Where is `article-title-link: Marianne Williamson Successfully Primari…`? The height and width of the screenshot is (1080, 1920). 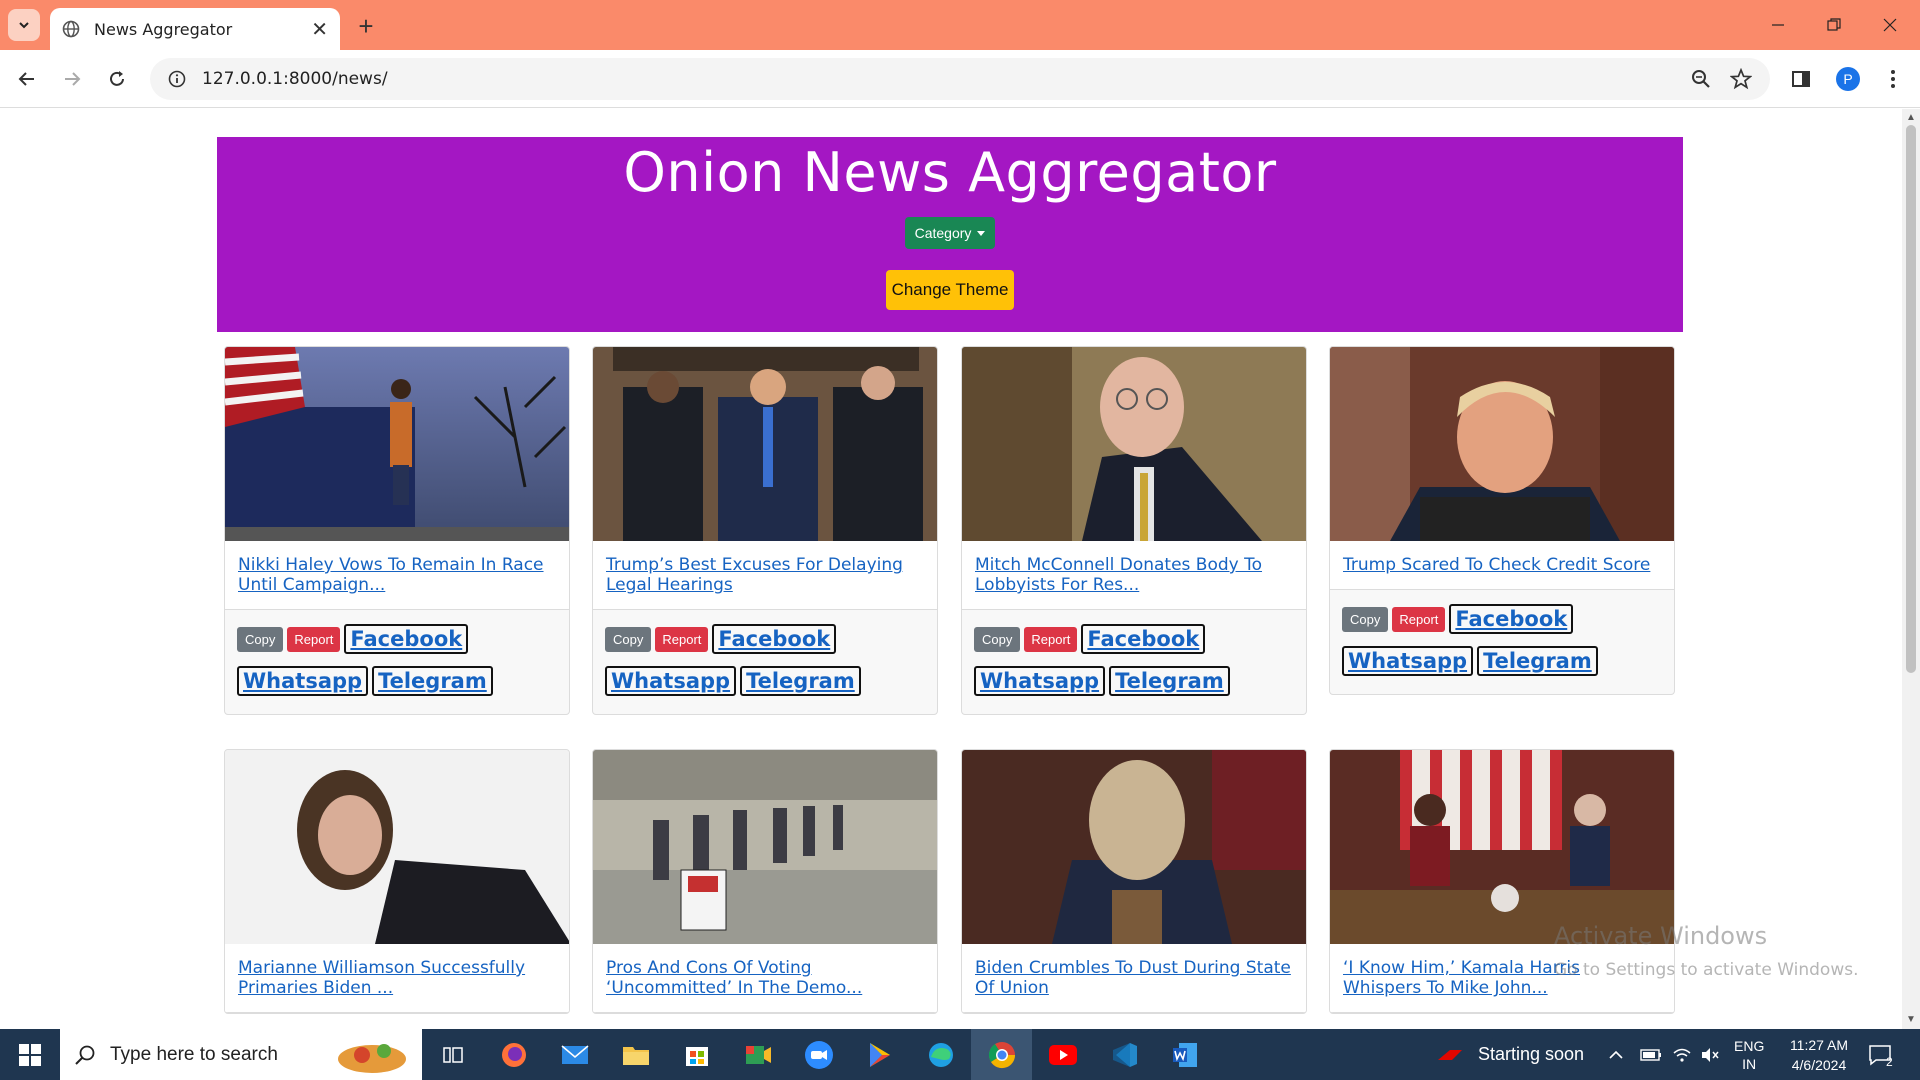 article-title-link: Marianne Williamson Successfully Primari… is located at coordinates (397, 978).